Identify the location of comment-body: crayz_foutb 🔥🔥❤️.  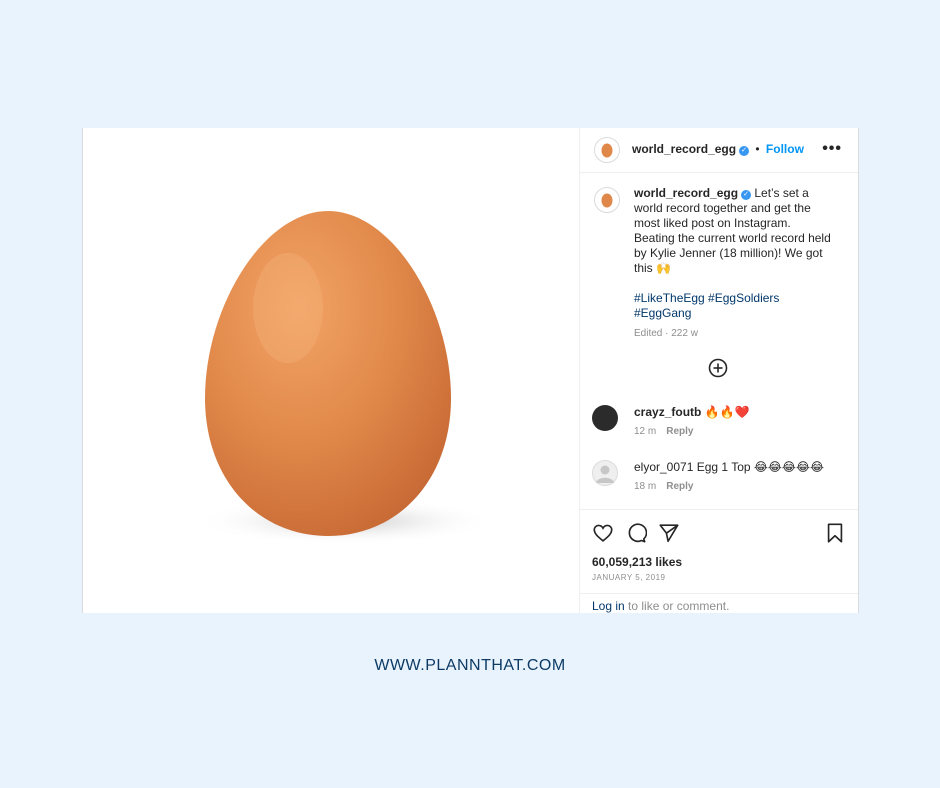
(692, 412).